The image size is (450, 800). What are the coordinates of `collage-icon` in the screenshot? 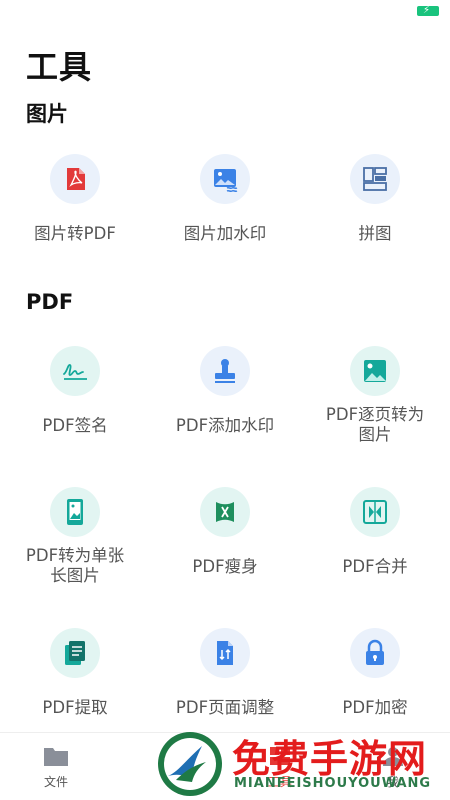 It's located at (375, 179).